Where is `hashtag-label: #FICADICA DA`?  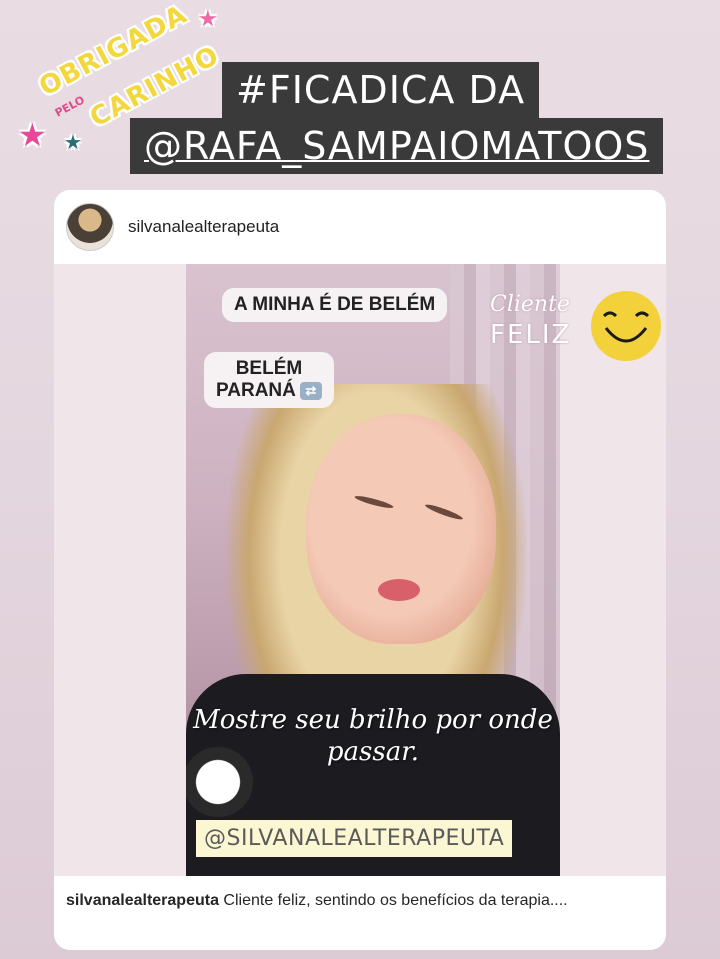
hashtag-label: #FICADICA DA is located at coordinates (381, 90).